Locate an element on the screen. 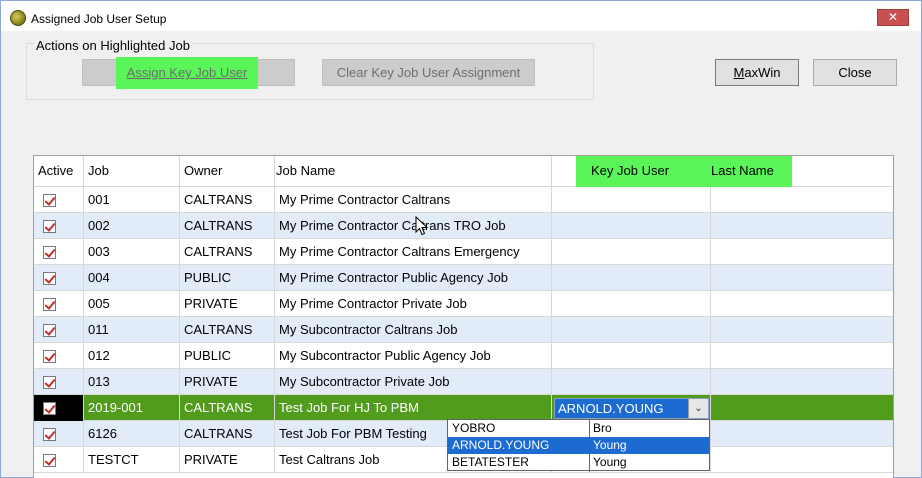 The image size is (922, 478). job-cell: TESTCT is located at coordinates (132, 460).